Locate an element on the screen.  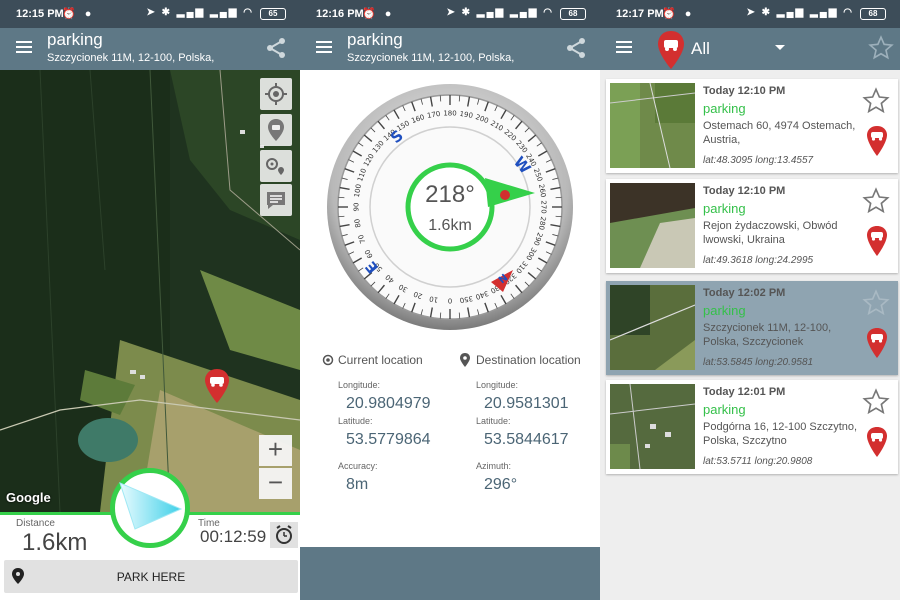
route-button is located at coordinates (276, 166).